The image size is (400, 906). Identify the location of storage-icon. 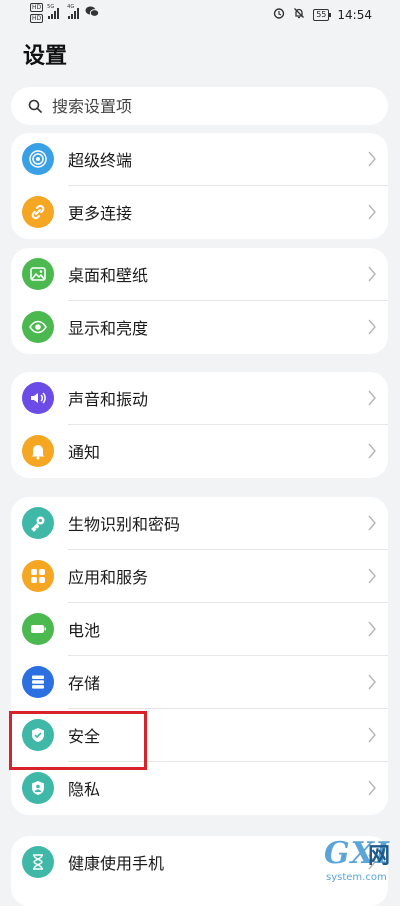
(38, 682).